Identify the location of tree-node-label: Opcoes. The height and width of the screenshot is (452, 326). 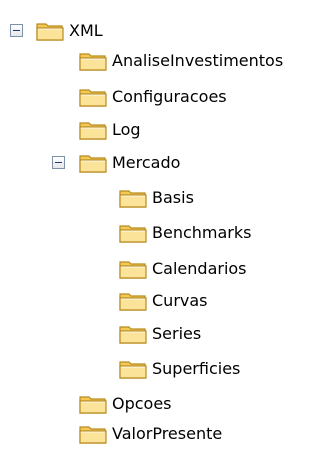
(142, 403).